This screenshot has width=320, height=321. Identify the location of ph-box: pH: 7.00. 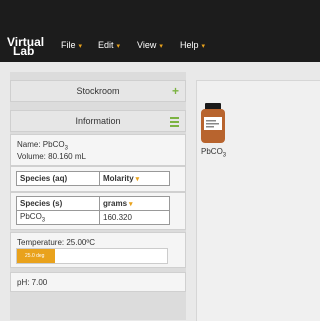
(98, 282).